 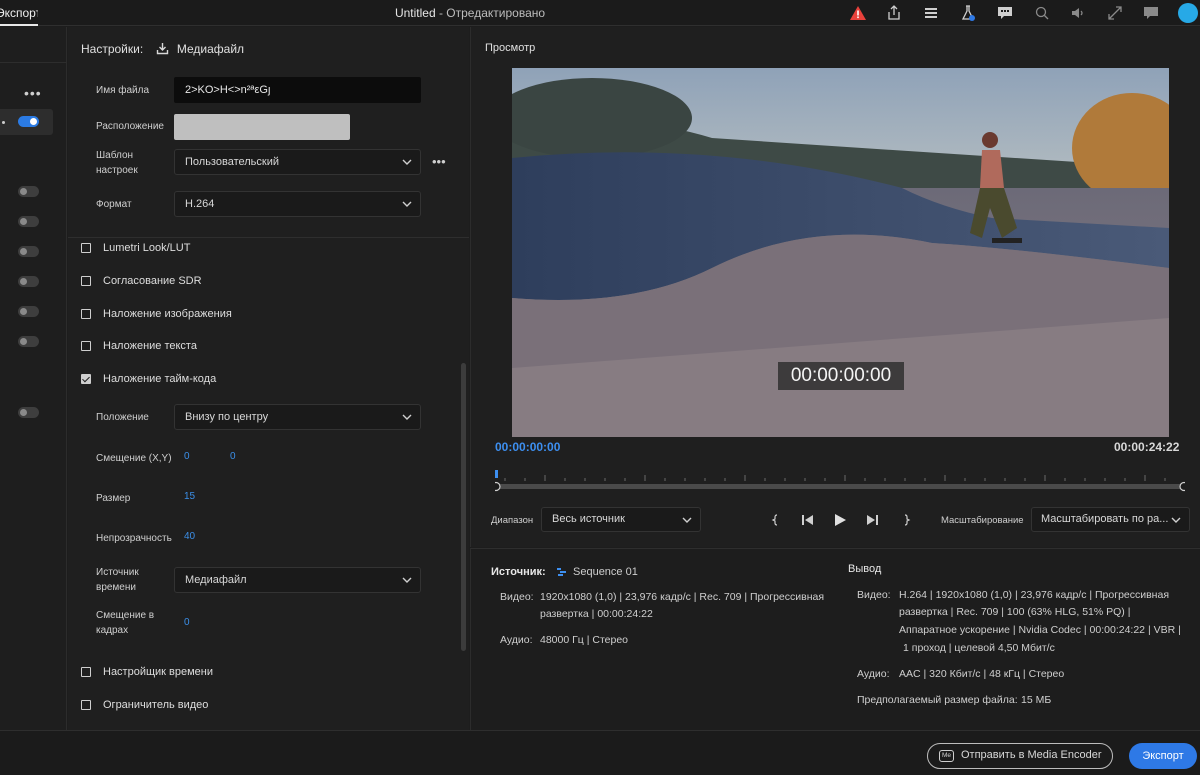 I want to click on bottom-bar: Me Отправить в Media Encoder Экспорт, so click(x=600, y=752).